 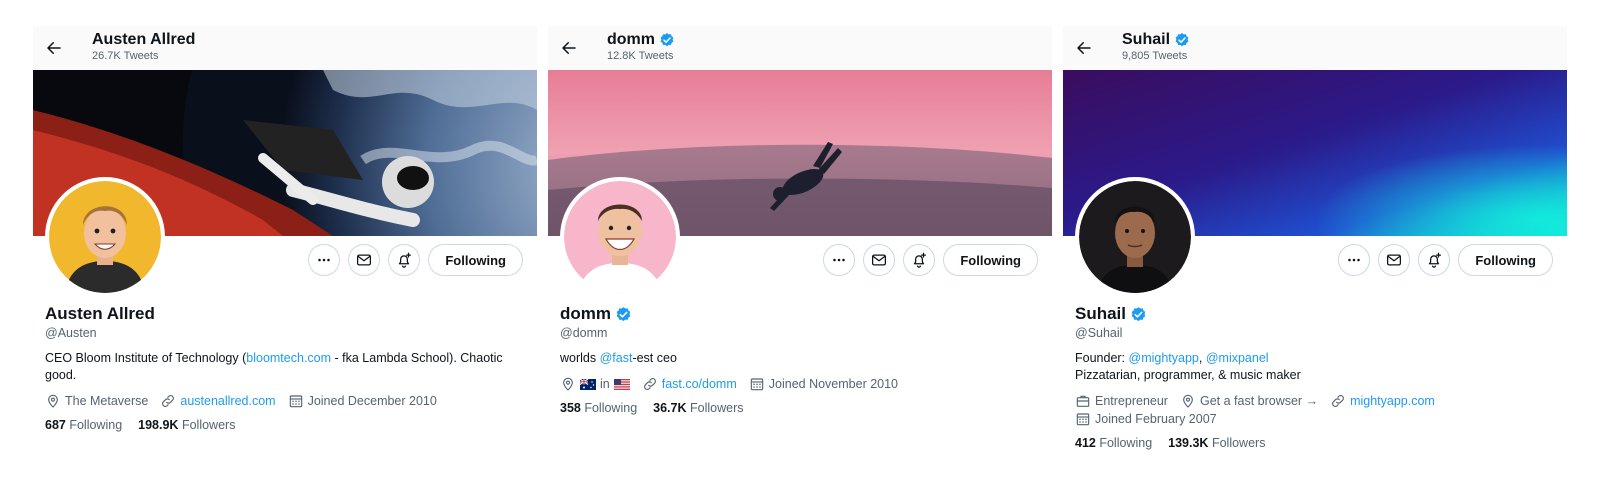 I want to click on location: The Metaverse, so click(x=96, y=401).